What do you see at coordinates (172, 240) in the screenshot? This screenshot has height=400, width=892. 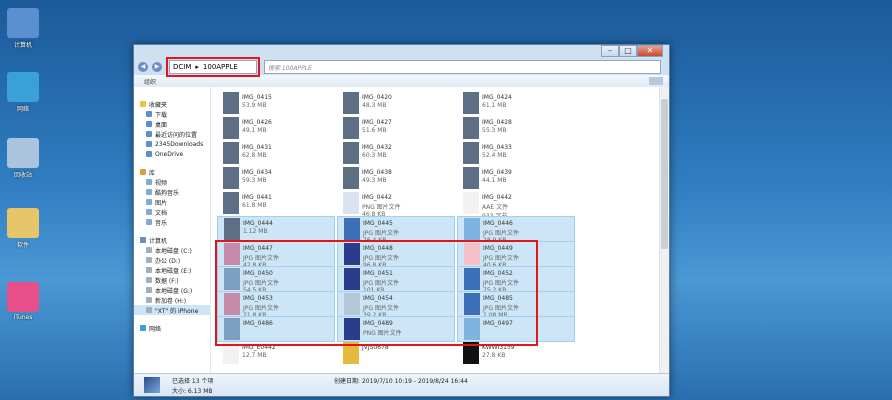 I see `nav-group: 计算机` at bounding box center [172, 240].